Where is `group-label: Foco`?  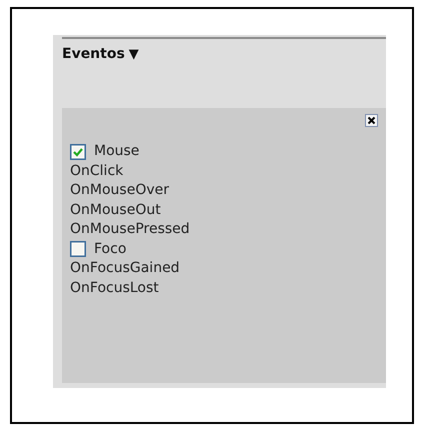
group-label: Foco is located at coordinates (110, 249).